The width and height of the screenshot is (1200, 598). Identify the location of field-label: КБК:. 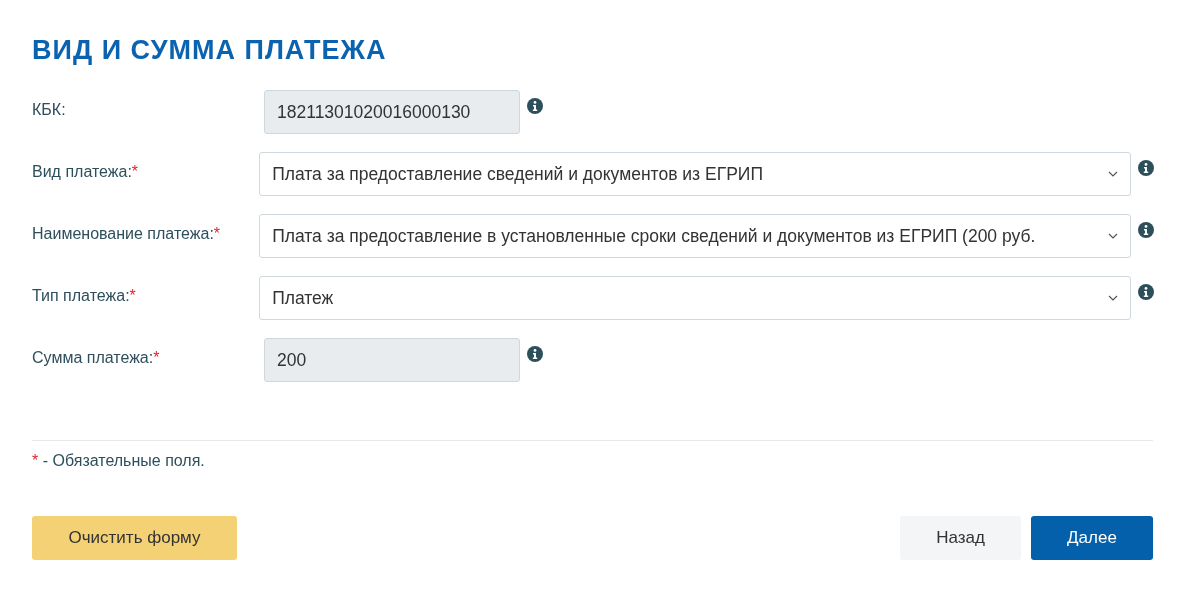
(49, 109).